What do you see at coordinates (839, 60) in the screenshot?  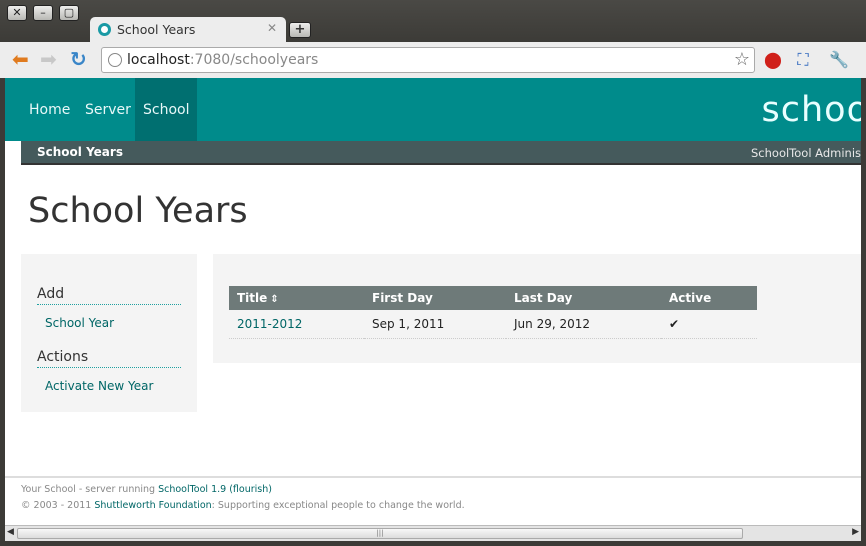 I see `wrench-menu-icon: 🔧` at bounding box center [839, 60].